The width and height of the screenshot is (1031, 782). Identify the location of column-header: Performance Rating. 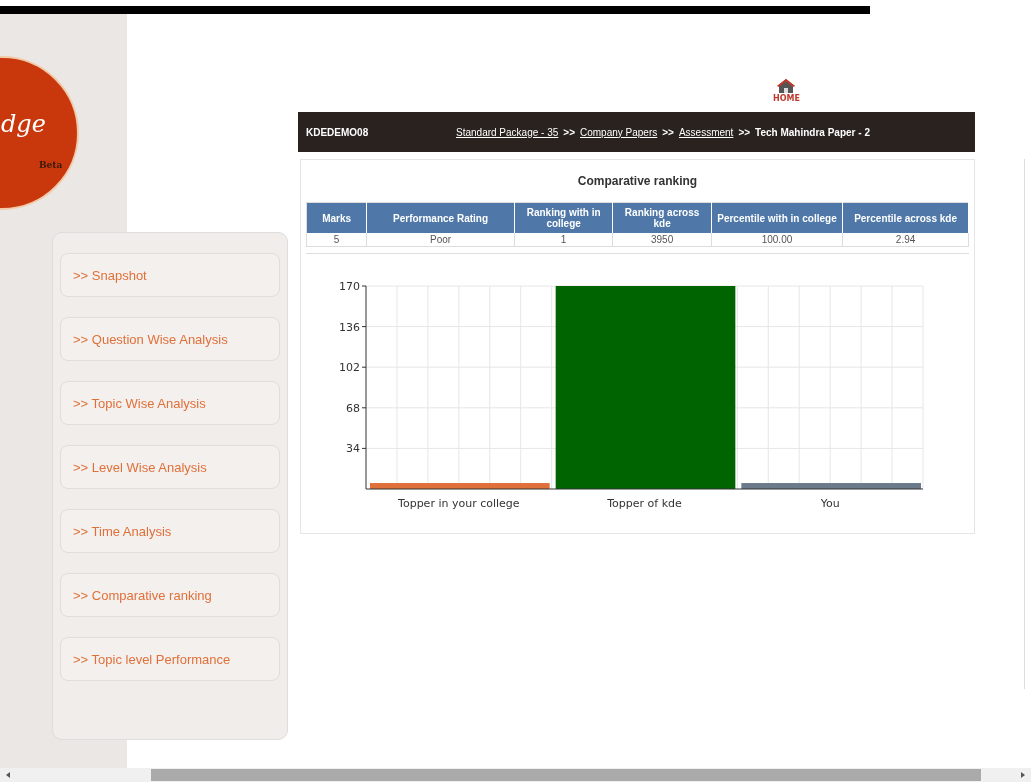
(440, 217).